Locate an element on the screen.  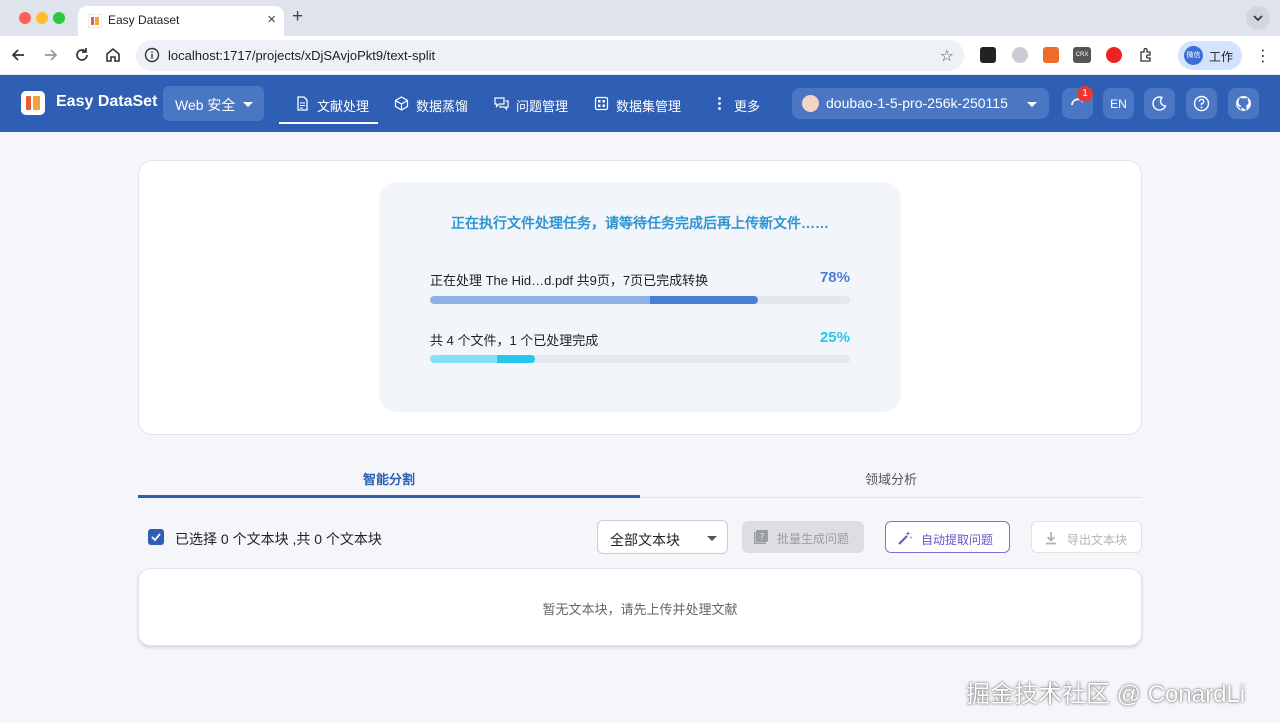
empty-message: 暂无文本块，请先上传并处理文献 is located at coordinates (640, 609).